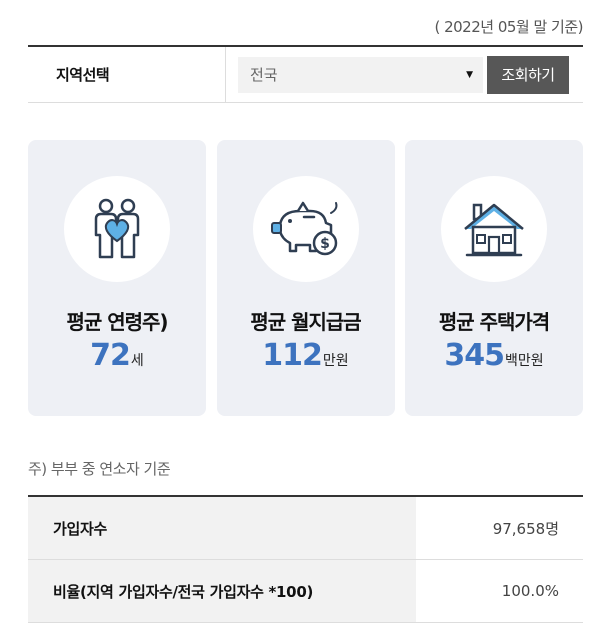 Image resolution: width=599 pixels, height=633 pixels. What do you see at coordinates (469, 74) in the screenshot?
I see `dropdown-arrow-icon: ▼` at bounding box center [469, 74].